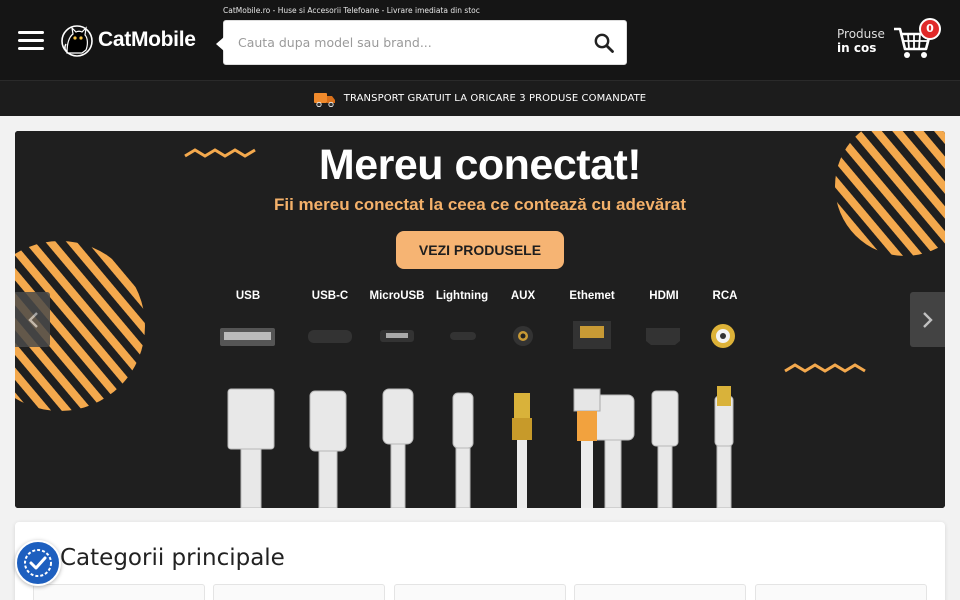 The image size is (960, 600). Describe the element at coordinates (725, 296) in the screenshot. I see `port-label: RCA` at that location.